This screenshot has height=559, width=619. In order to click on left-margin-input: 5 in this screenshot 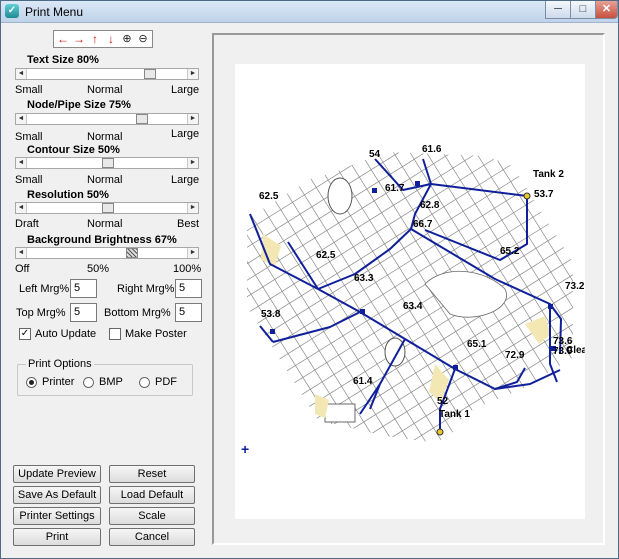, I will do `click(83, 288)`.